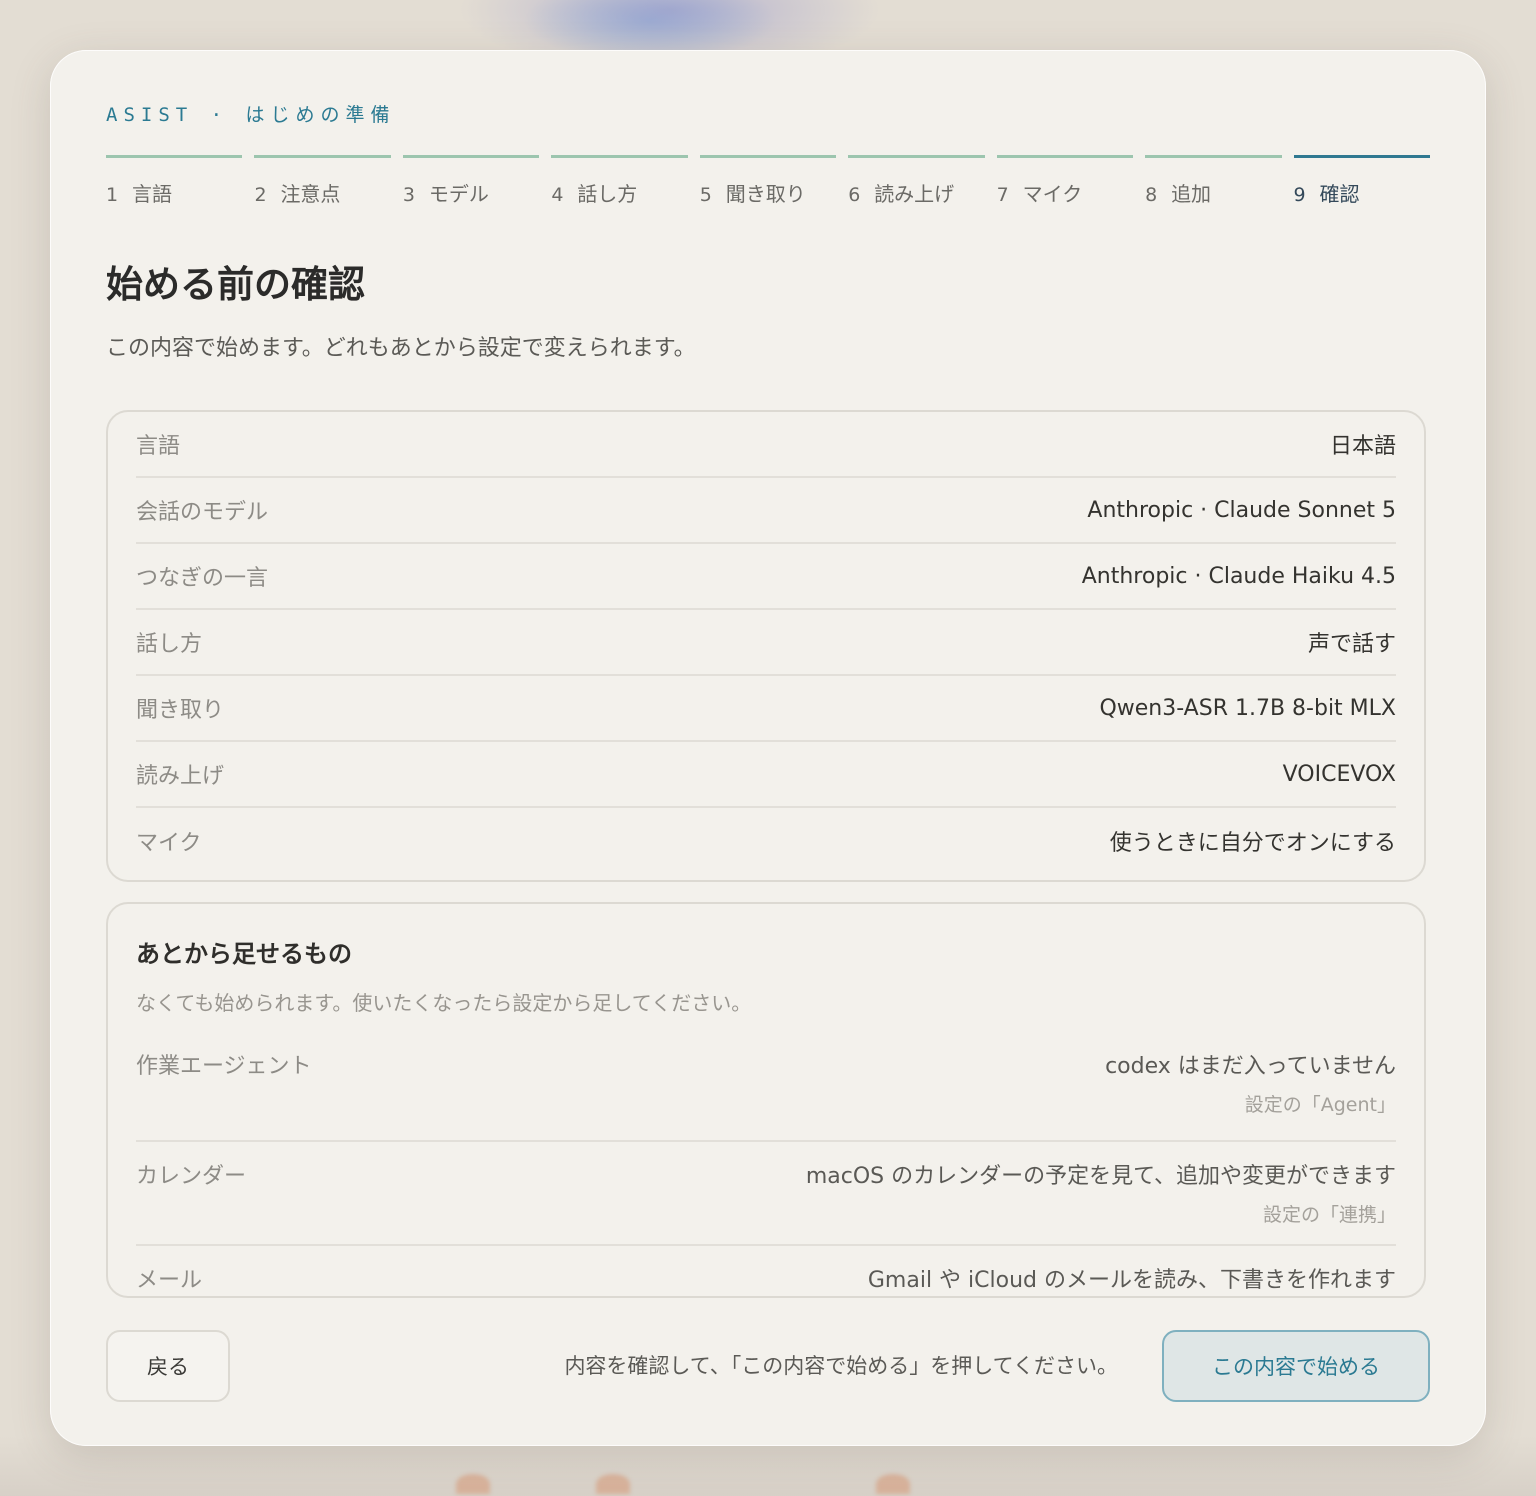  What do you see at coordinates (619, 181) in the screenshot?
I see `step-4: 4 話し方` at bounding box center [619, 181].